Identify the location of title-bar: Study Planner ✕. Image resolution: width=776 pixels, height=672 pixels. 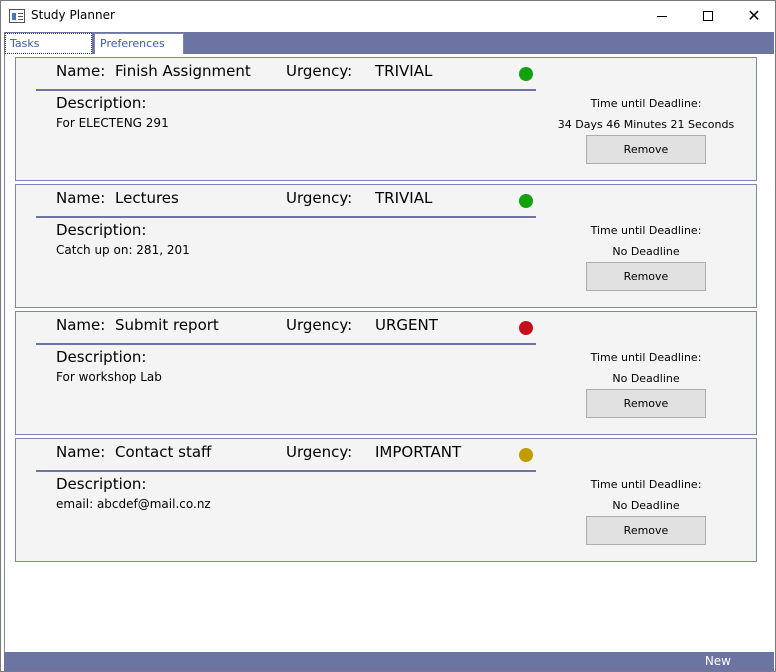
(388, 16).